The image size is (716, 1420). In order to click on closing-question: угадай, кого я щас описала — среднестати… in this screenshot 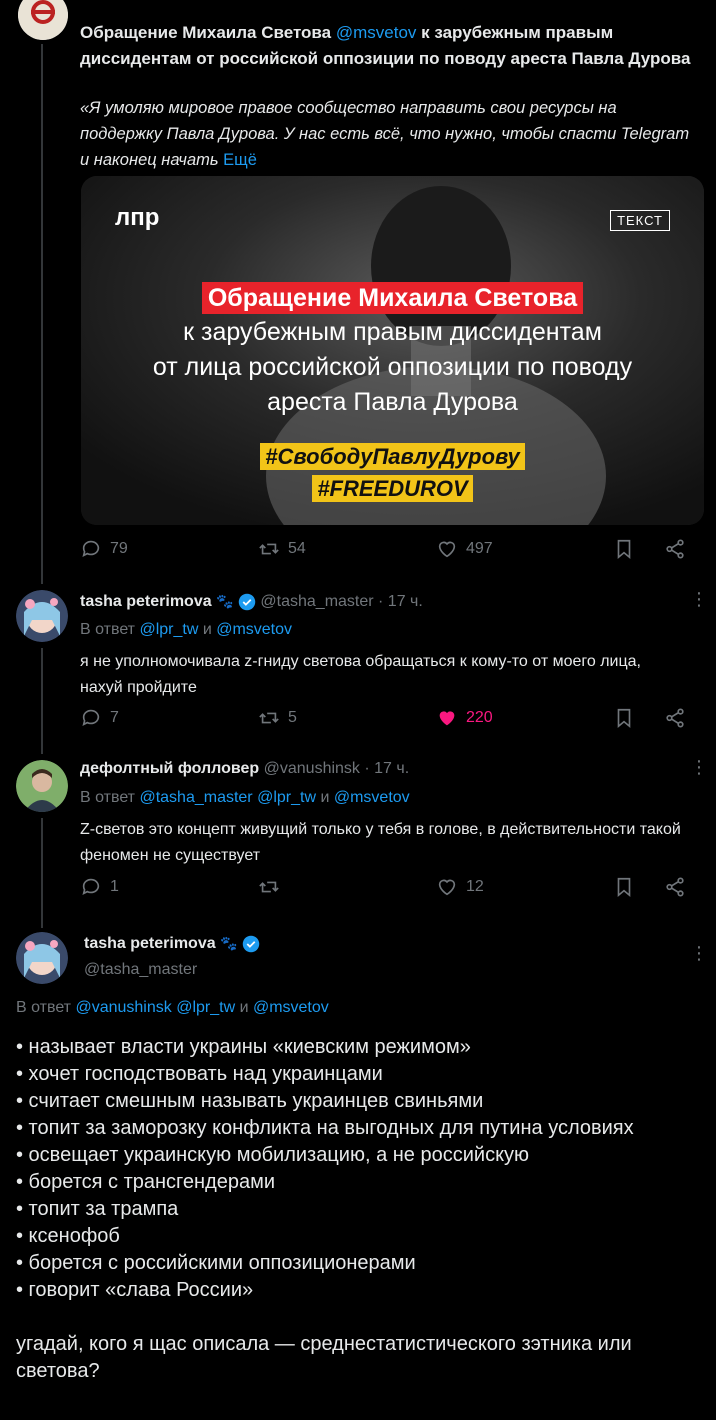, I will do `click(324, 1357)`.